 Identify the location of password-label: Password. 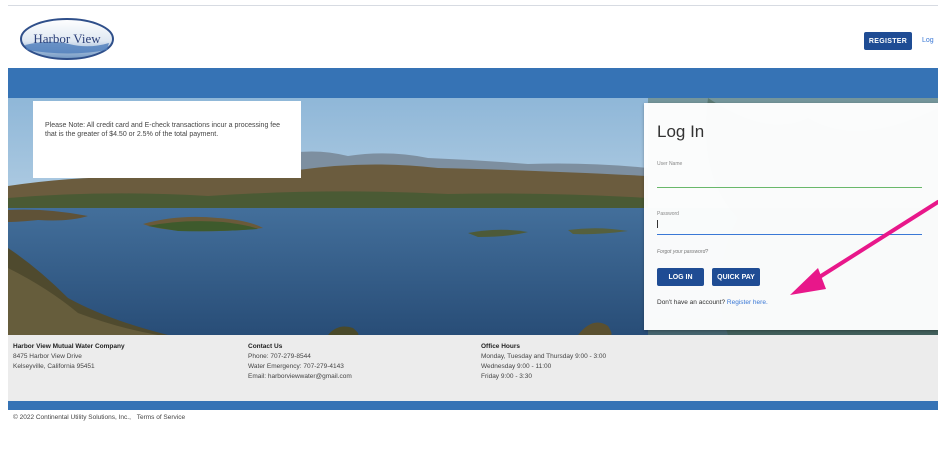
(668, 214).